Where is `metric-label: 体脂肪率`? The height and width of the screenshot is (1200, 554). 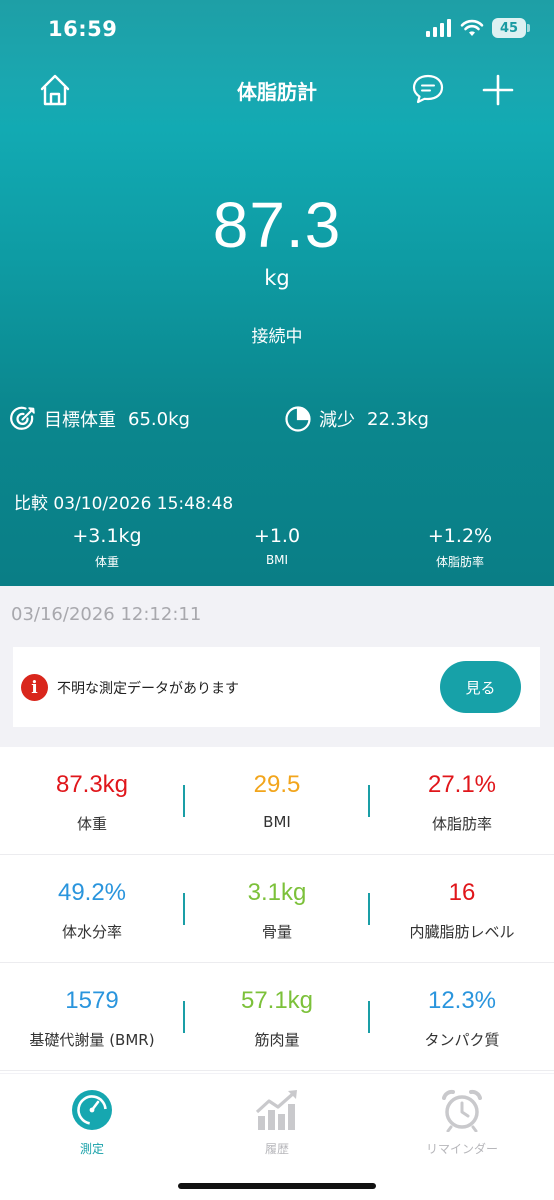
metric-label: 体脂肪率 is located at coordinates (461, 824).